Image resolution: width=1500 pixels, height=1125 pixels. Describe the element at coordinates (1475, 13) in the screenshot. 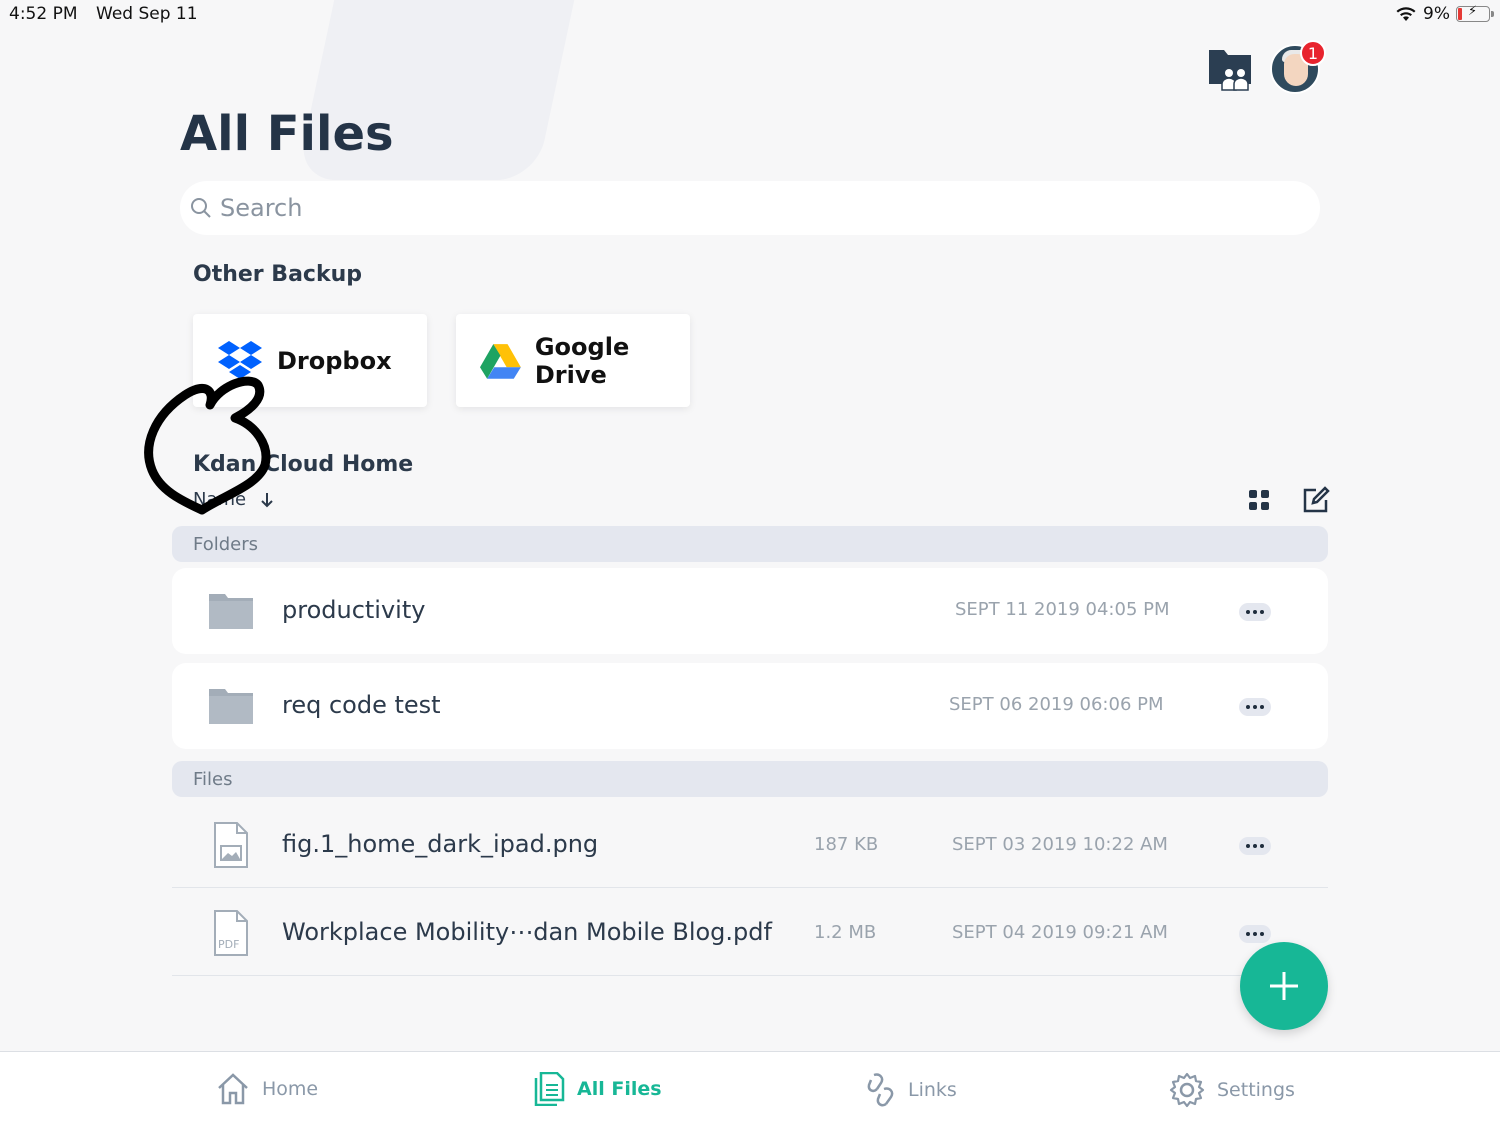

I see `battery-icon: ⚡` at that location.